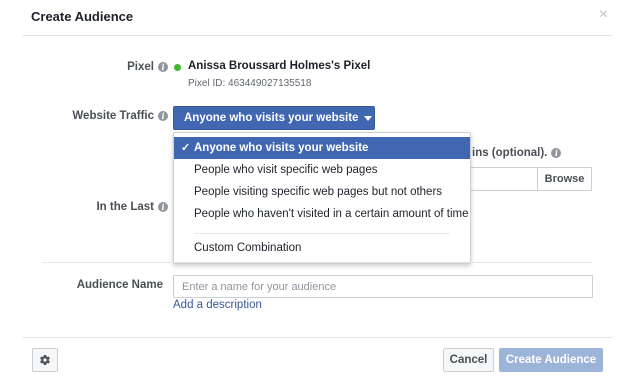 This screenshot has width=640, height=380. What do you see at coordinates (317, 18) in the screenshot?
I see `dialog-header: Create Audience ×` at bounding box center [317, 18].